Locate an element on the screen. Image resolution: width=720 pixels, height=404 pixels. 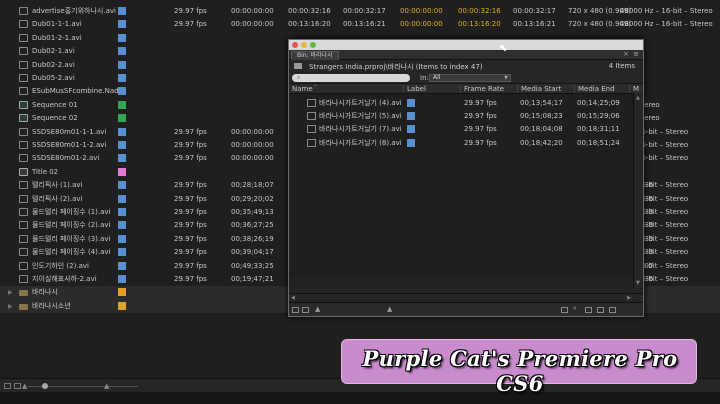
folder-icon is located at coordinates (23, 306).